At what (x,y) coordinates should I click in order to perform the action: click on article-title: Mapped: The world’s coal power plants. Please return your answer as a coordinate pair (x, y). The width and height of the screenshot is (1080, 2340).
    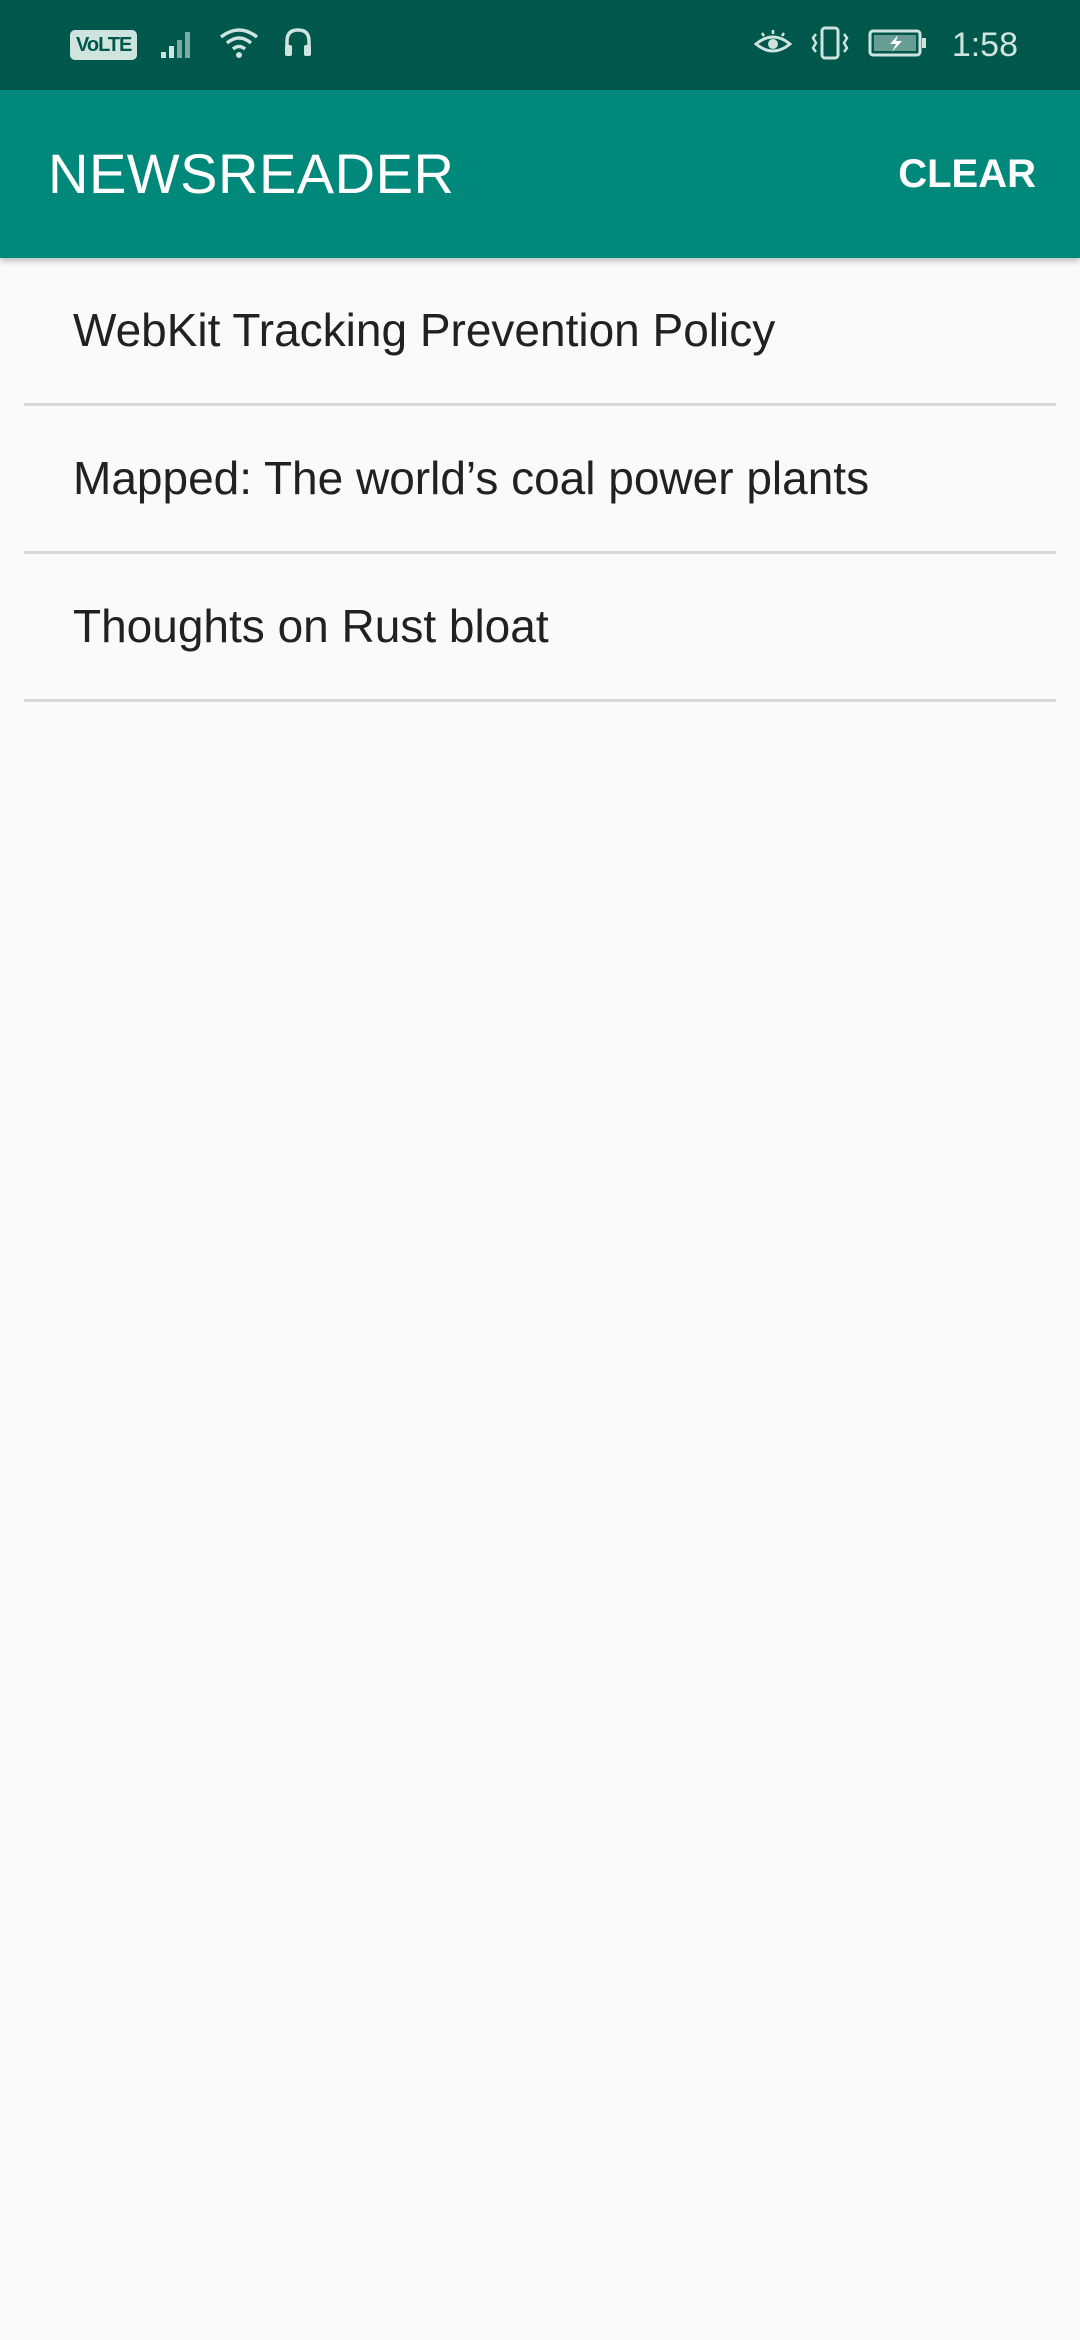
    Looking at the image, I should click on (471, 478).